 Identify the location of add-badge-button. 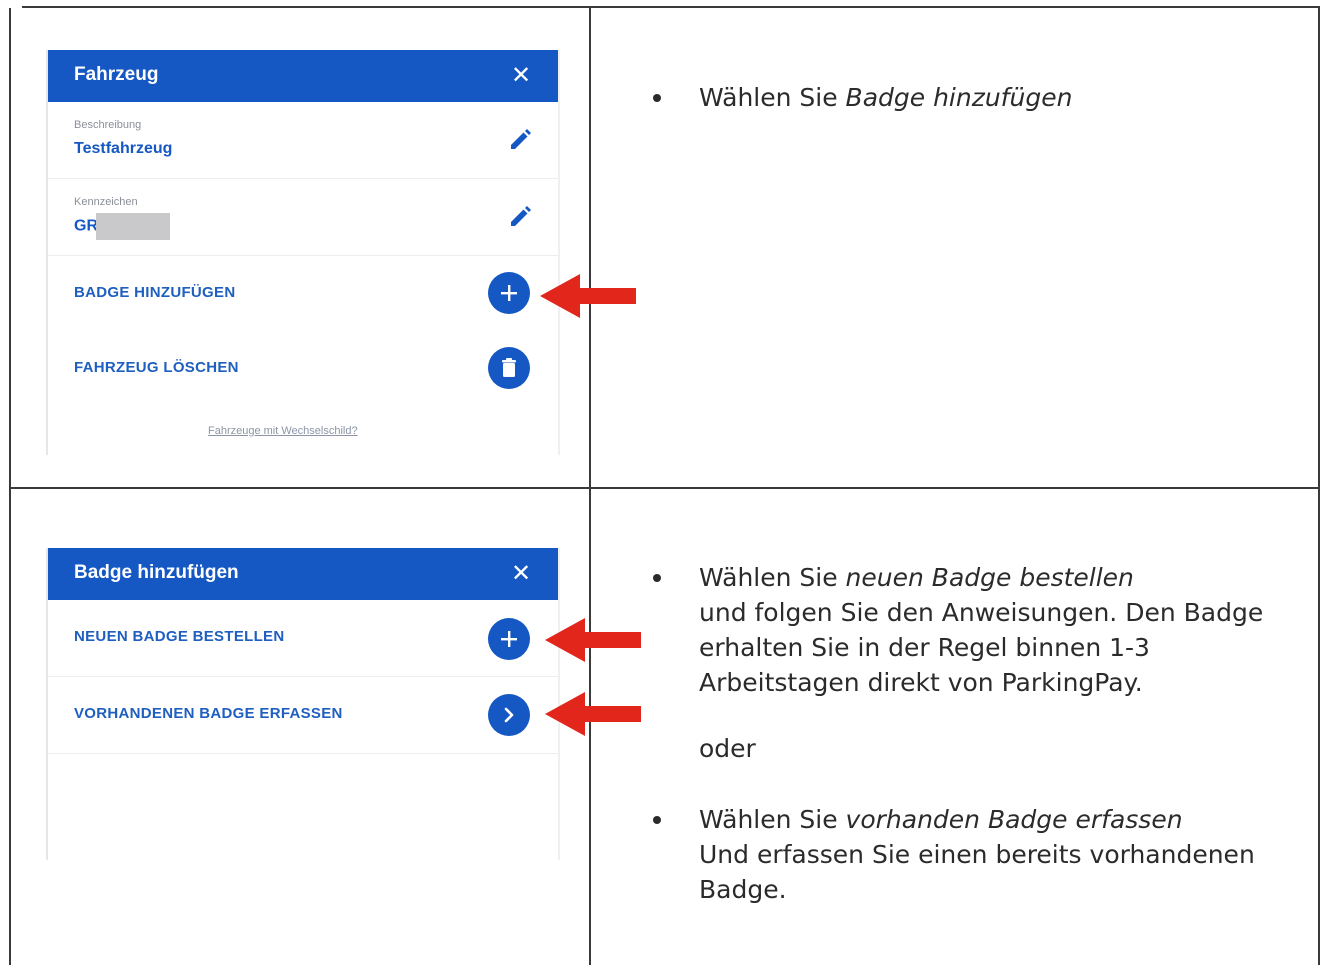
(509, 293).